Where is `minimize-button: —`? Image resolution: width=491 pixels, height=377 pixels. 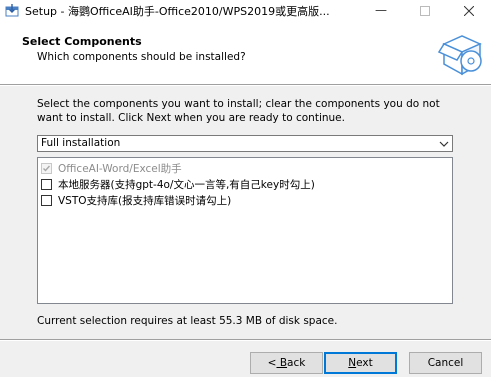
minimize-button: — is located at coordinates (381, 11).